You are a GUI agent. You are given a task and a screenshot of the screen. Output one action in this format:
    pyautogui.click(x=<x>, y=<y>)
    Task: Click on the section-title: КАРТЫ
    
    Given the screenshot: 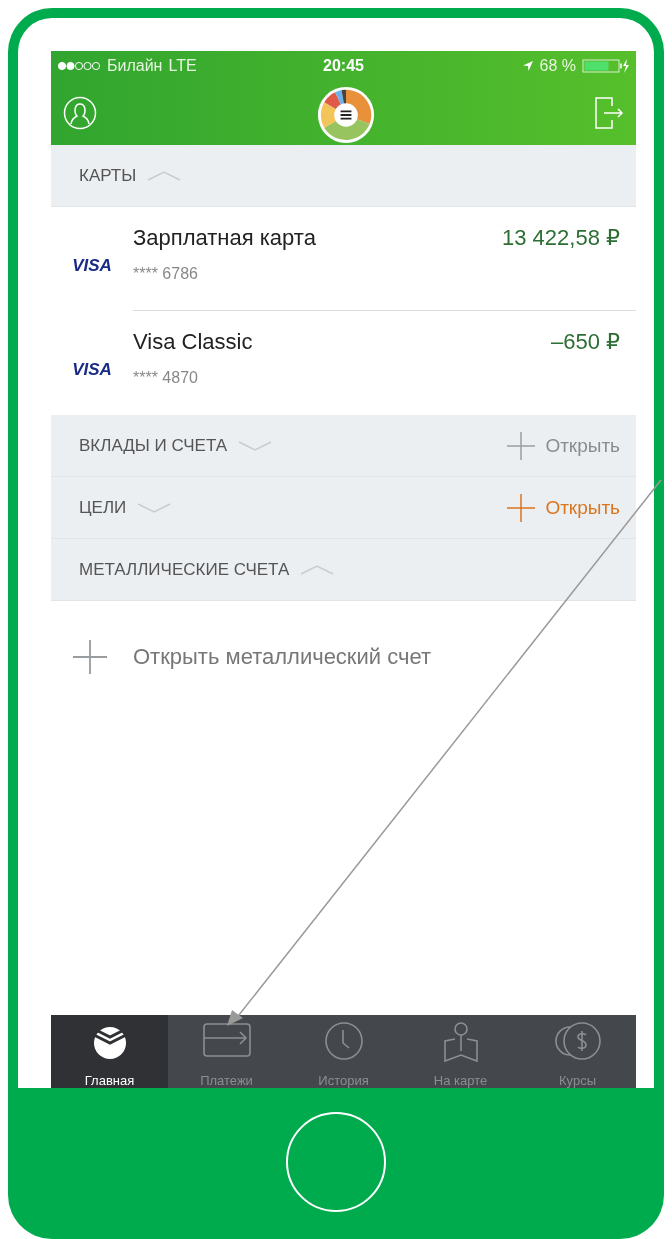 What is the action you would take?
    pyautogui.click(x=108, y=175)
    